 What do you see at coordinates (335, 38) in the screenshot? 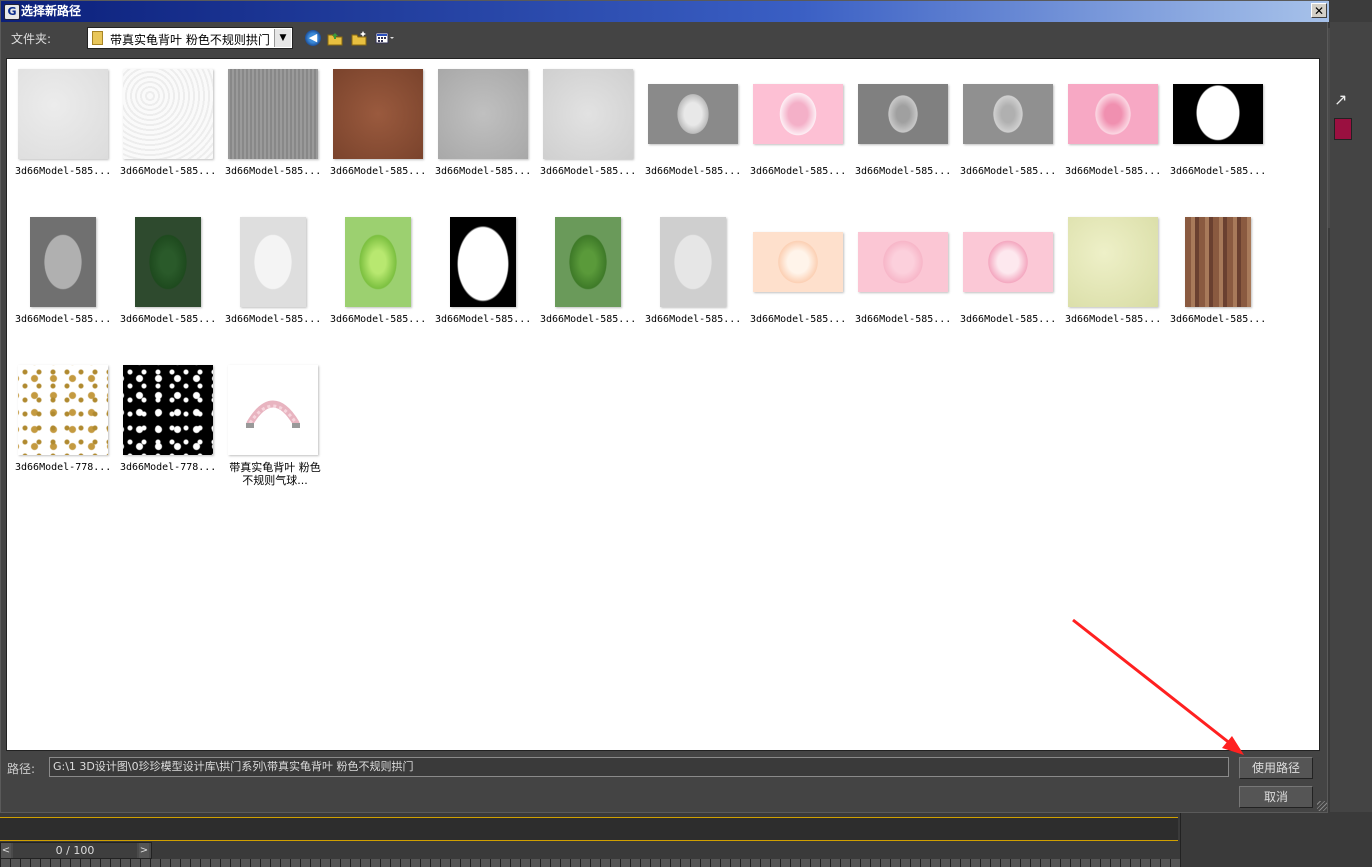
I see `up-folder-icon` at bounding box center [335, 38].